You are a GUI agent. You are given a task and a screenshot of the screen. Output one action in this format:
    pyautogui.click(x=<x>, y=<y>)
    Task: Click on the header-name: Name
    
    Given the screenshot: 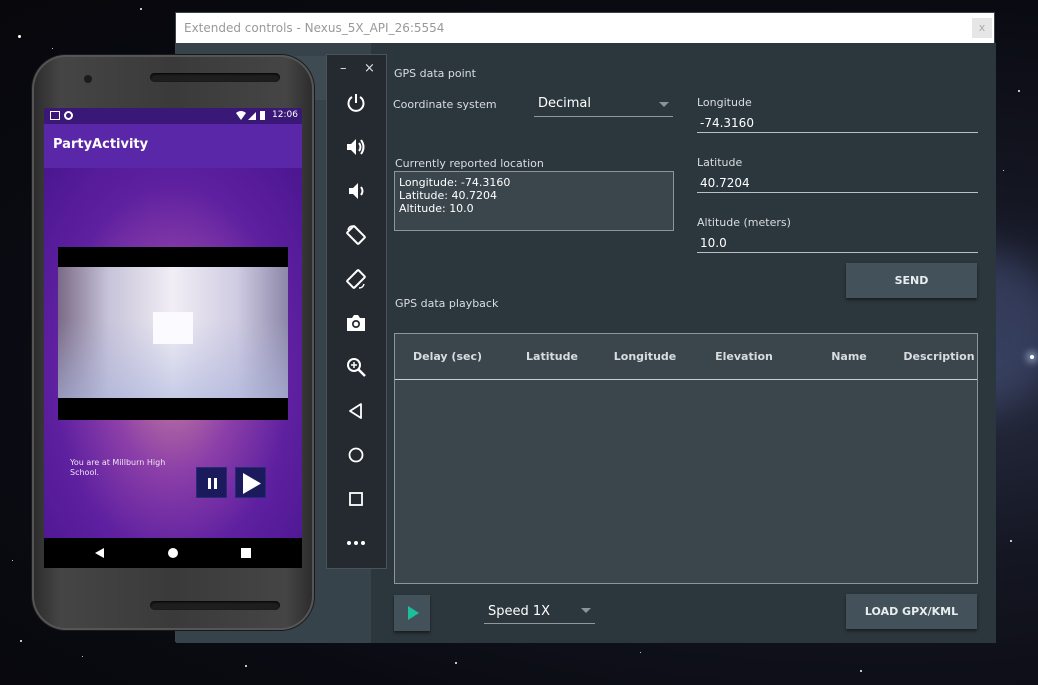 What is the action you would take?
    pyautogui.click(x=849, y=356)
    